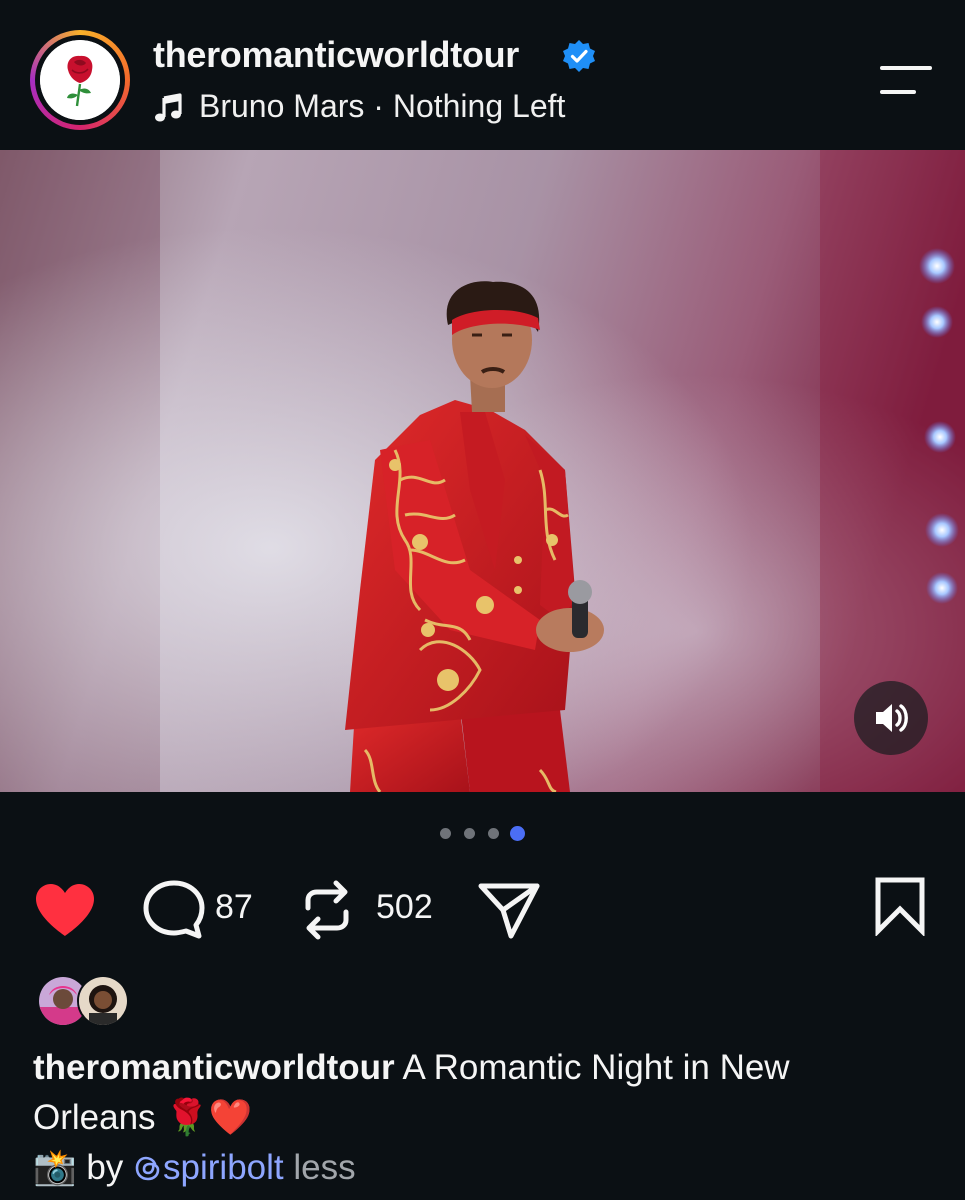 This screenshot has width=965, height=1200. What do you see at coordinates (94, 1117) in the screenshot?
I see `caption-text-cont: Orleans` at bounding box center [94, 1117].